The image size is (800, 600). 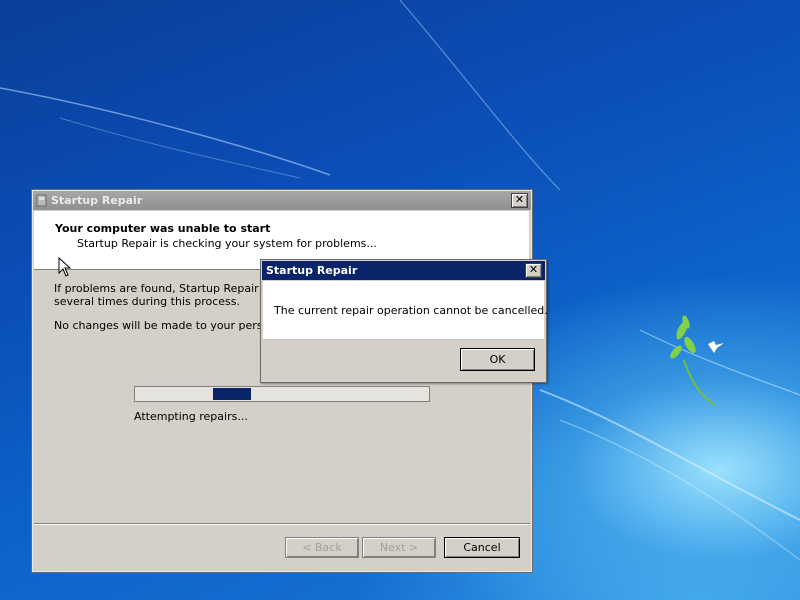 I want to click on dialog-title: Startup Repair, so click(x=312, y=270).